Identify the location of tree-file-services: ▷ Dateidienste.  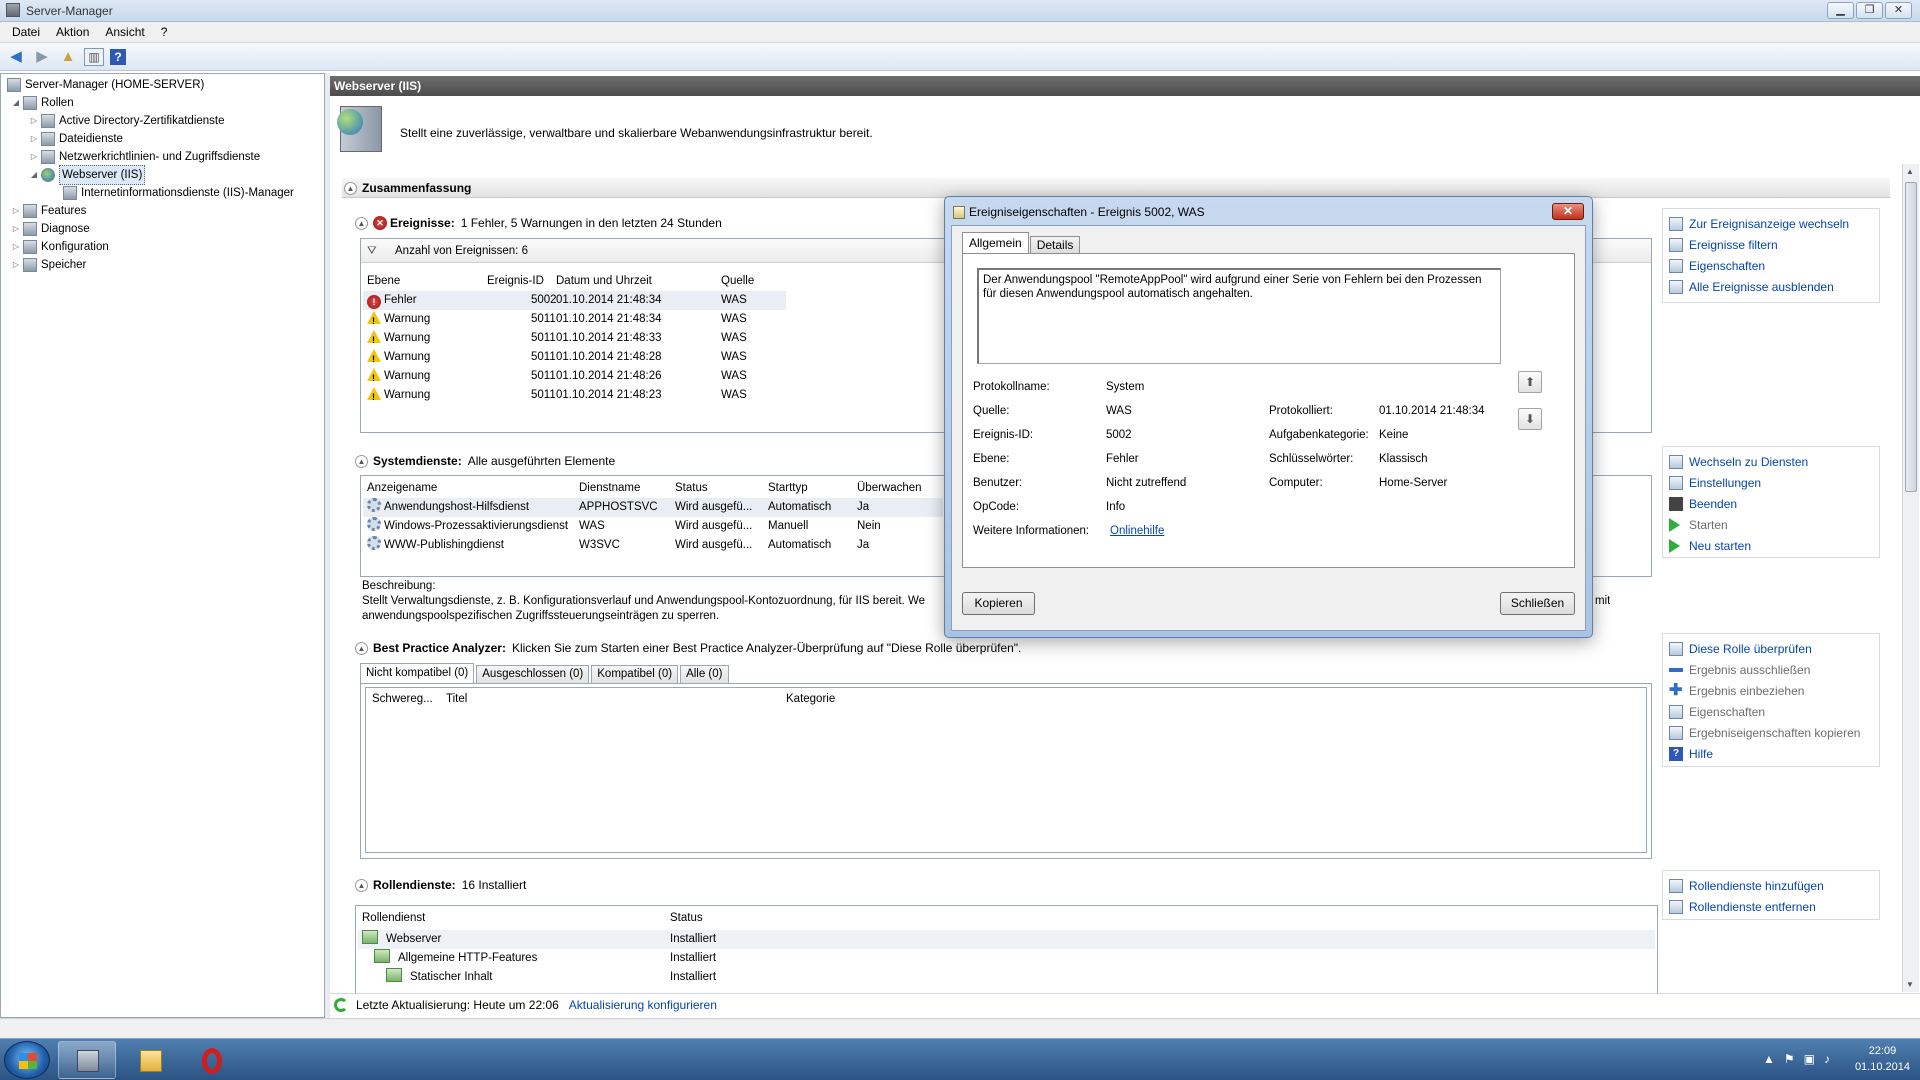
(76, 139).